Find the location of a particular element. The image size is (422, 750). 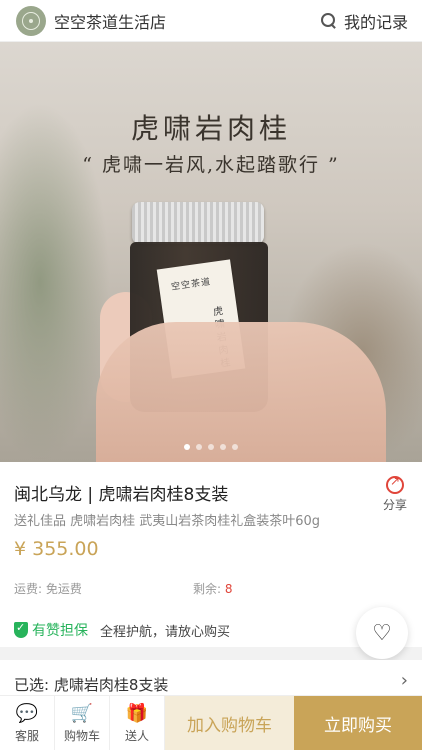

carousel-dots is located at coordinates (211, 447).